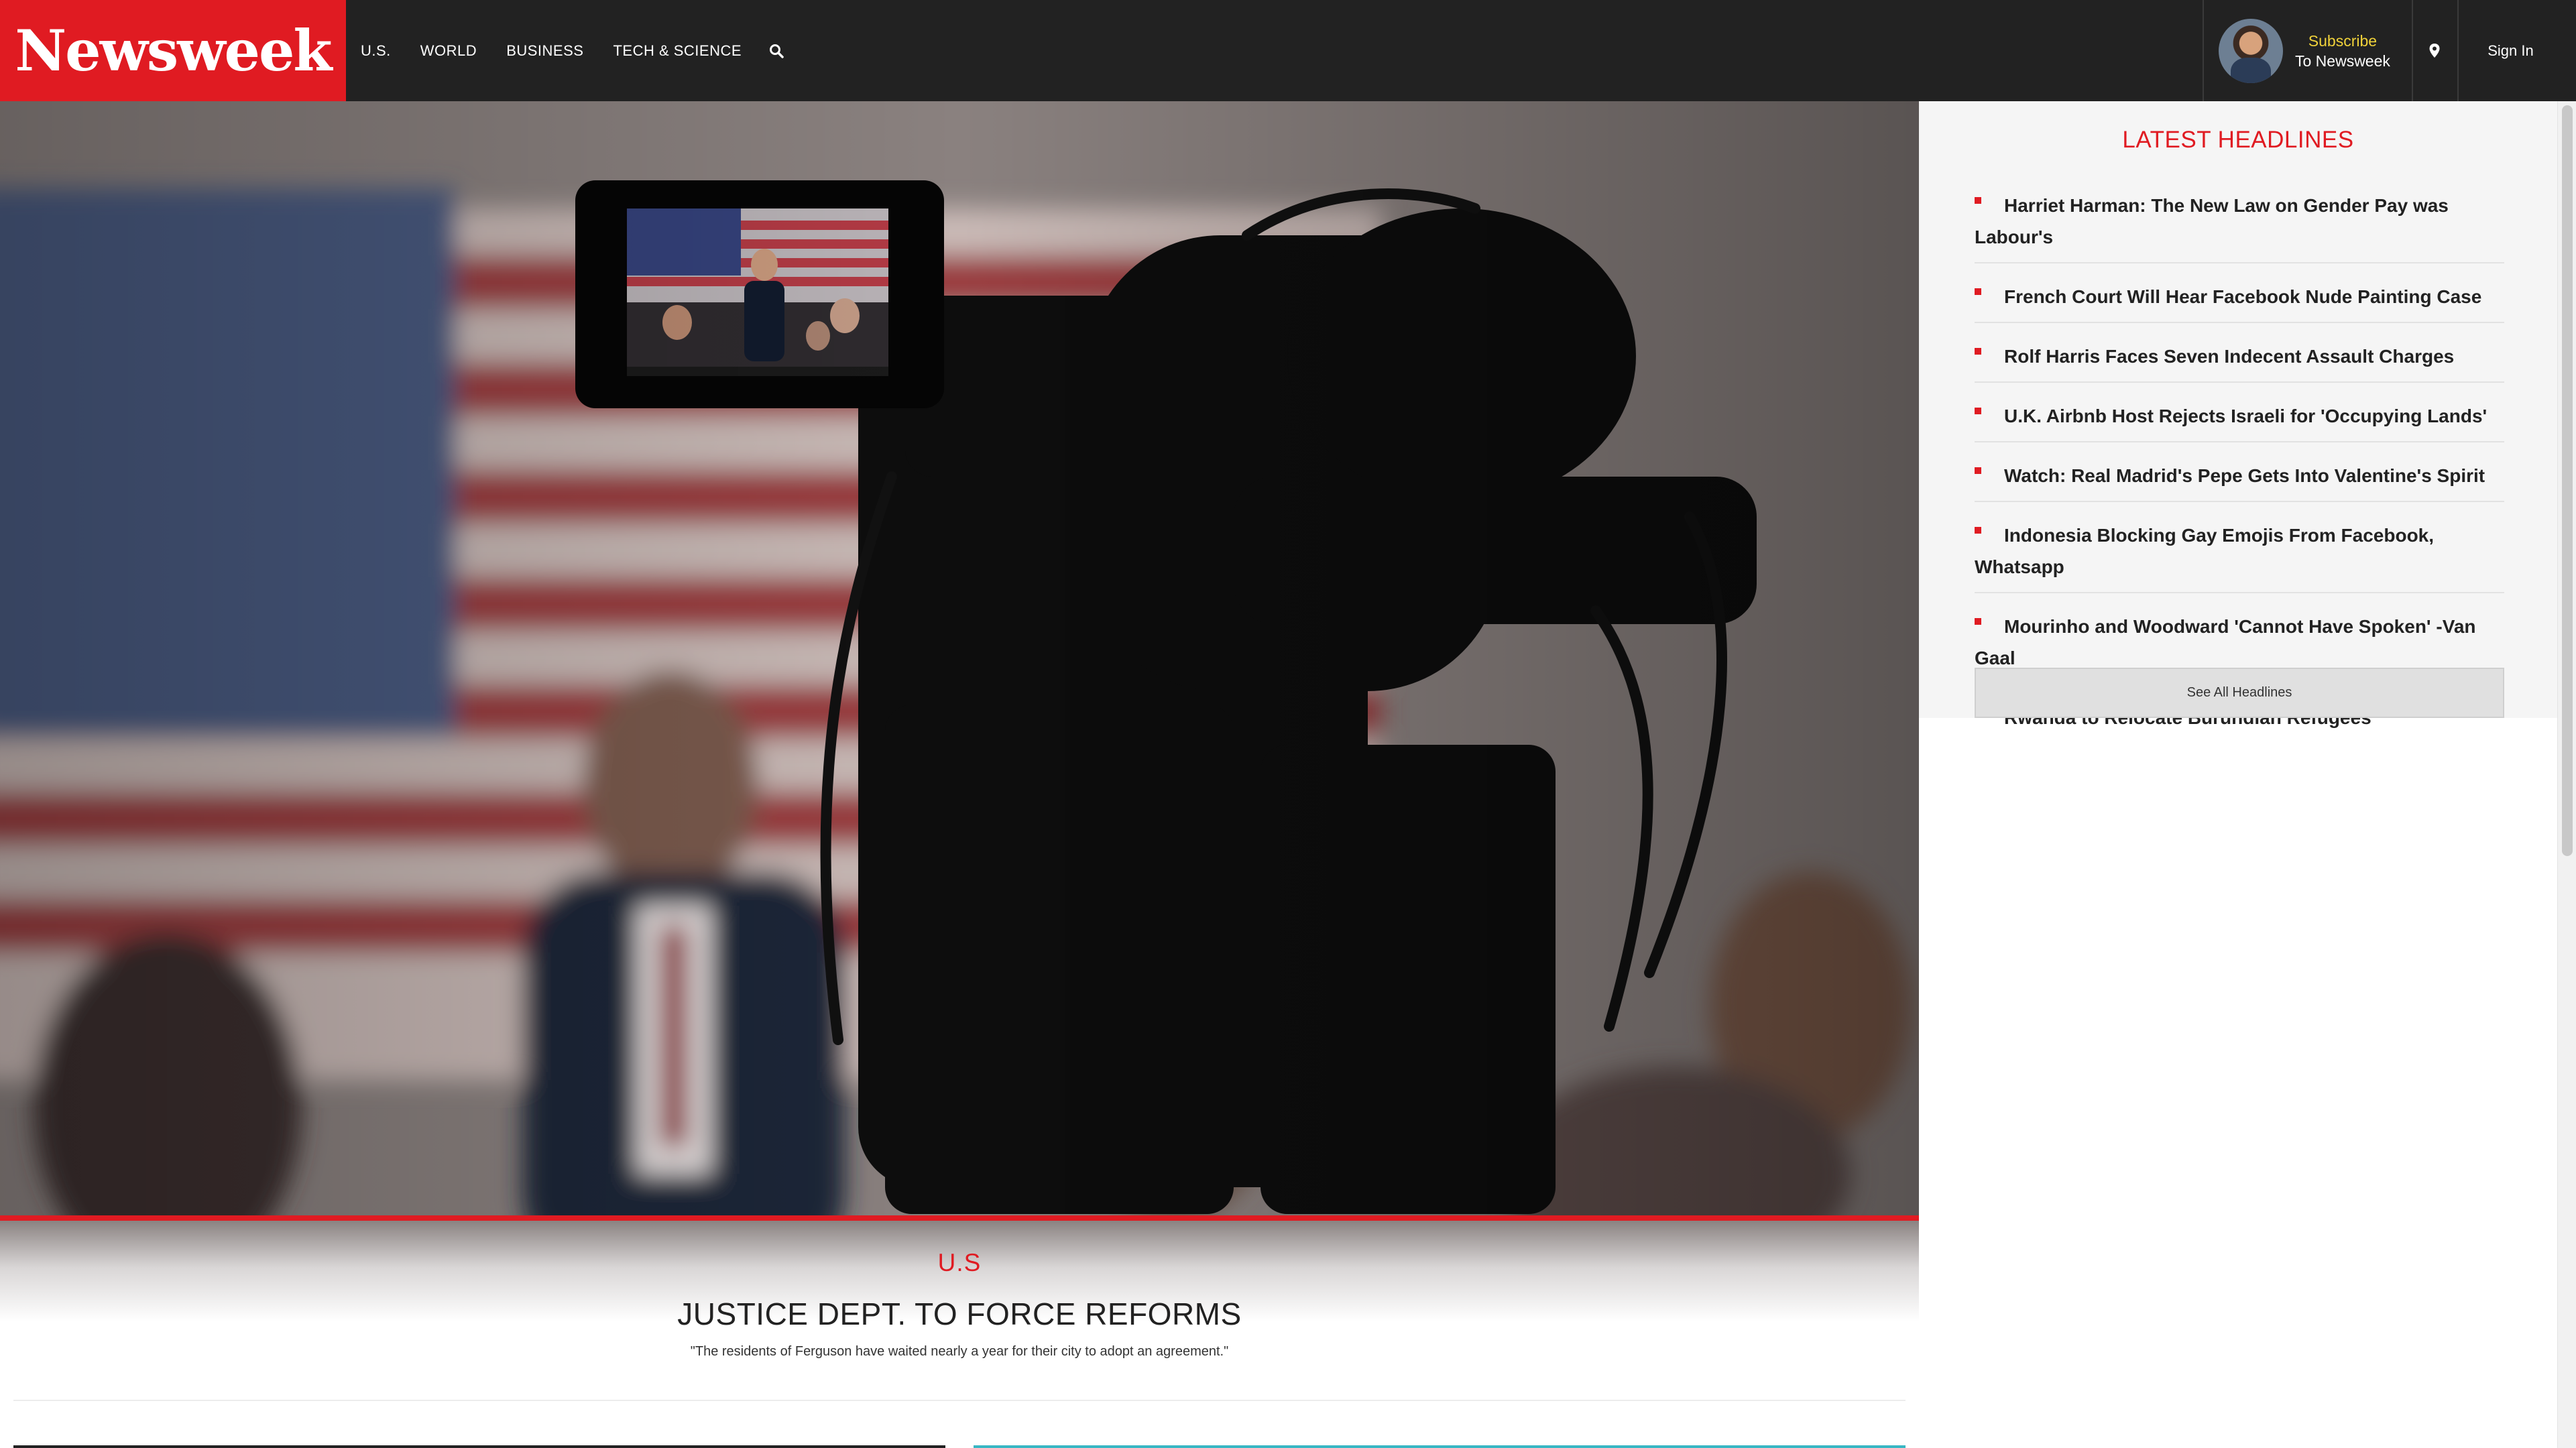 This screenshot has width=2576, height=1448. What do you see at coordinates (2511, 50) in the screenshot?
I see `sign-in-link: Sign In` at bounding box center [2511, 50].